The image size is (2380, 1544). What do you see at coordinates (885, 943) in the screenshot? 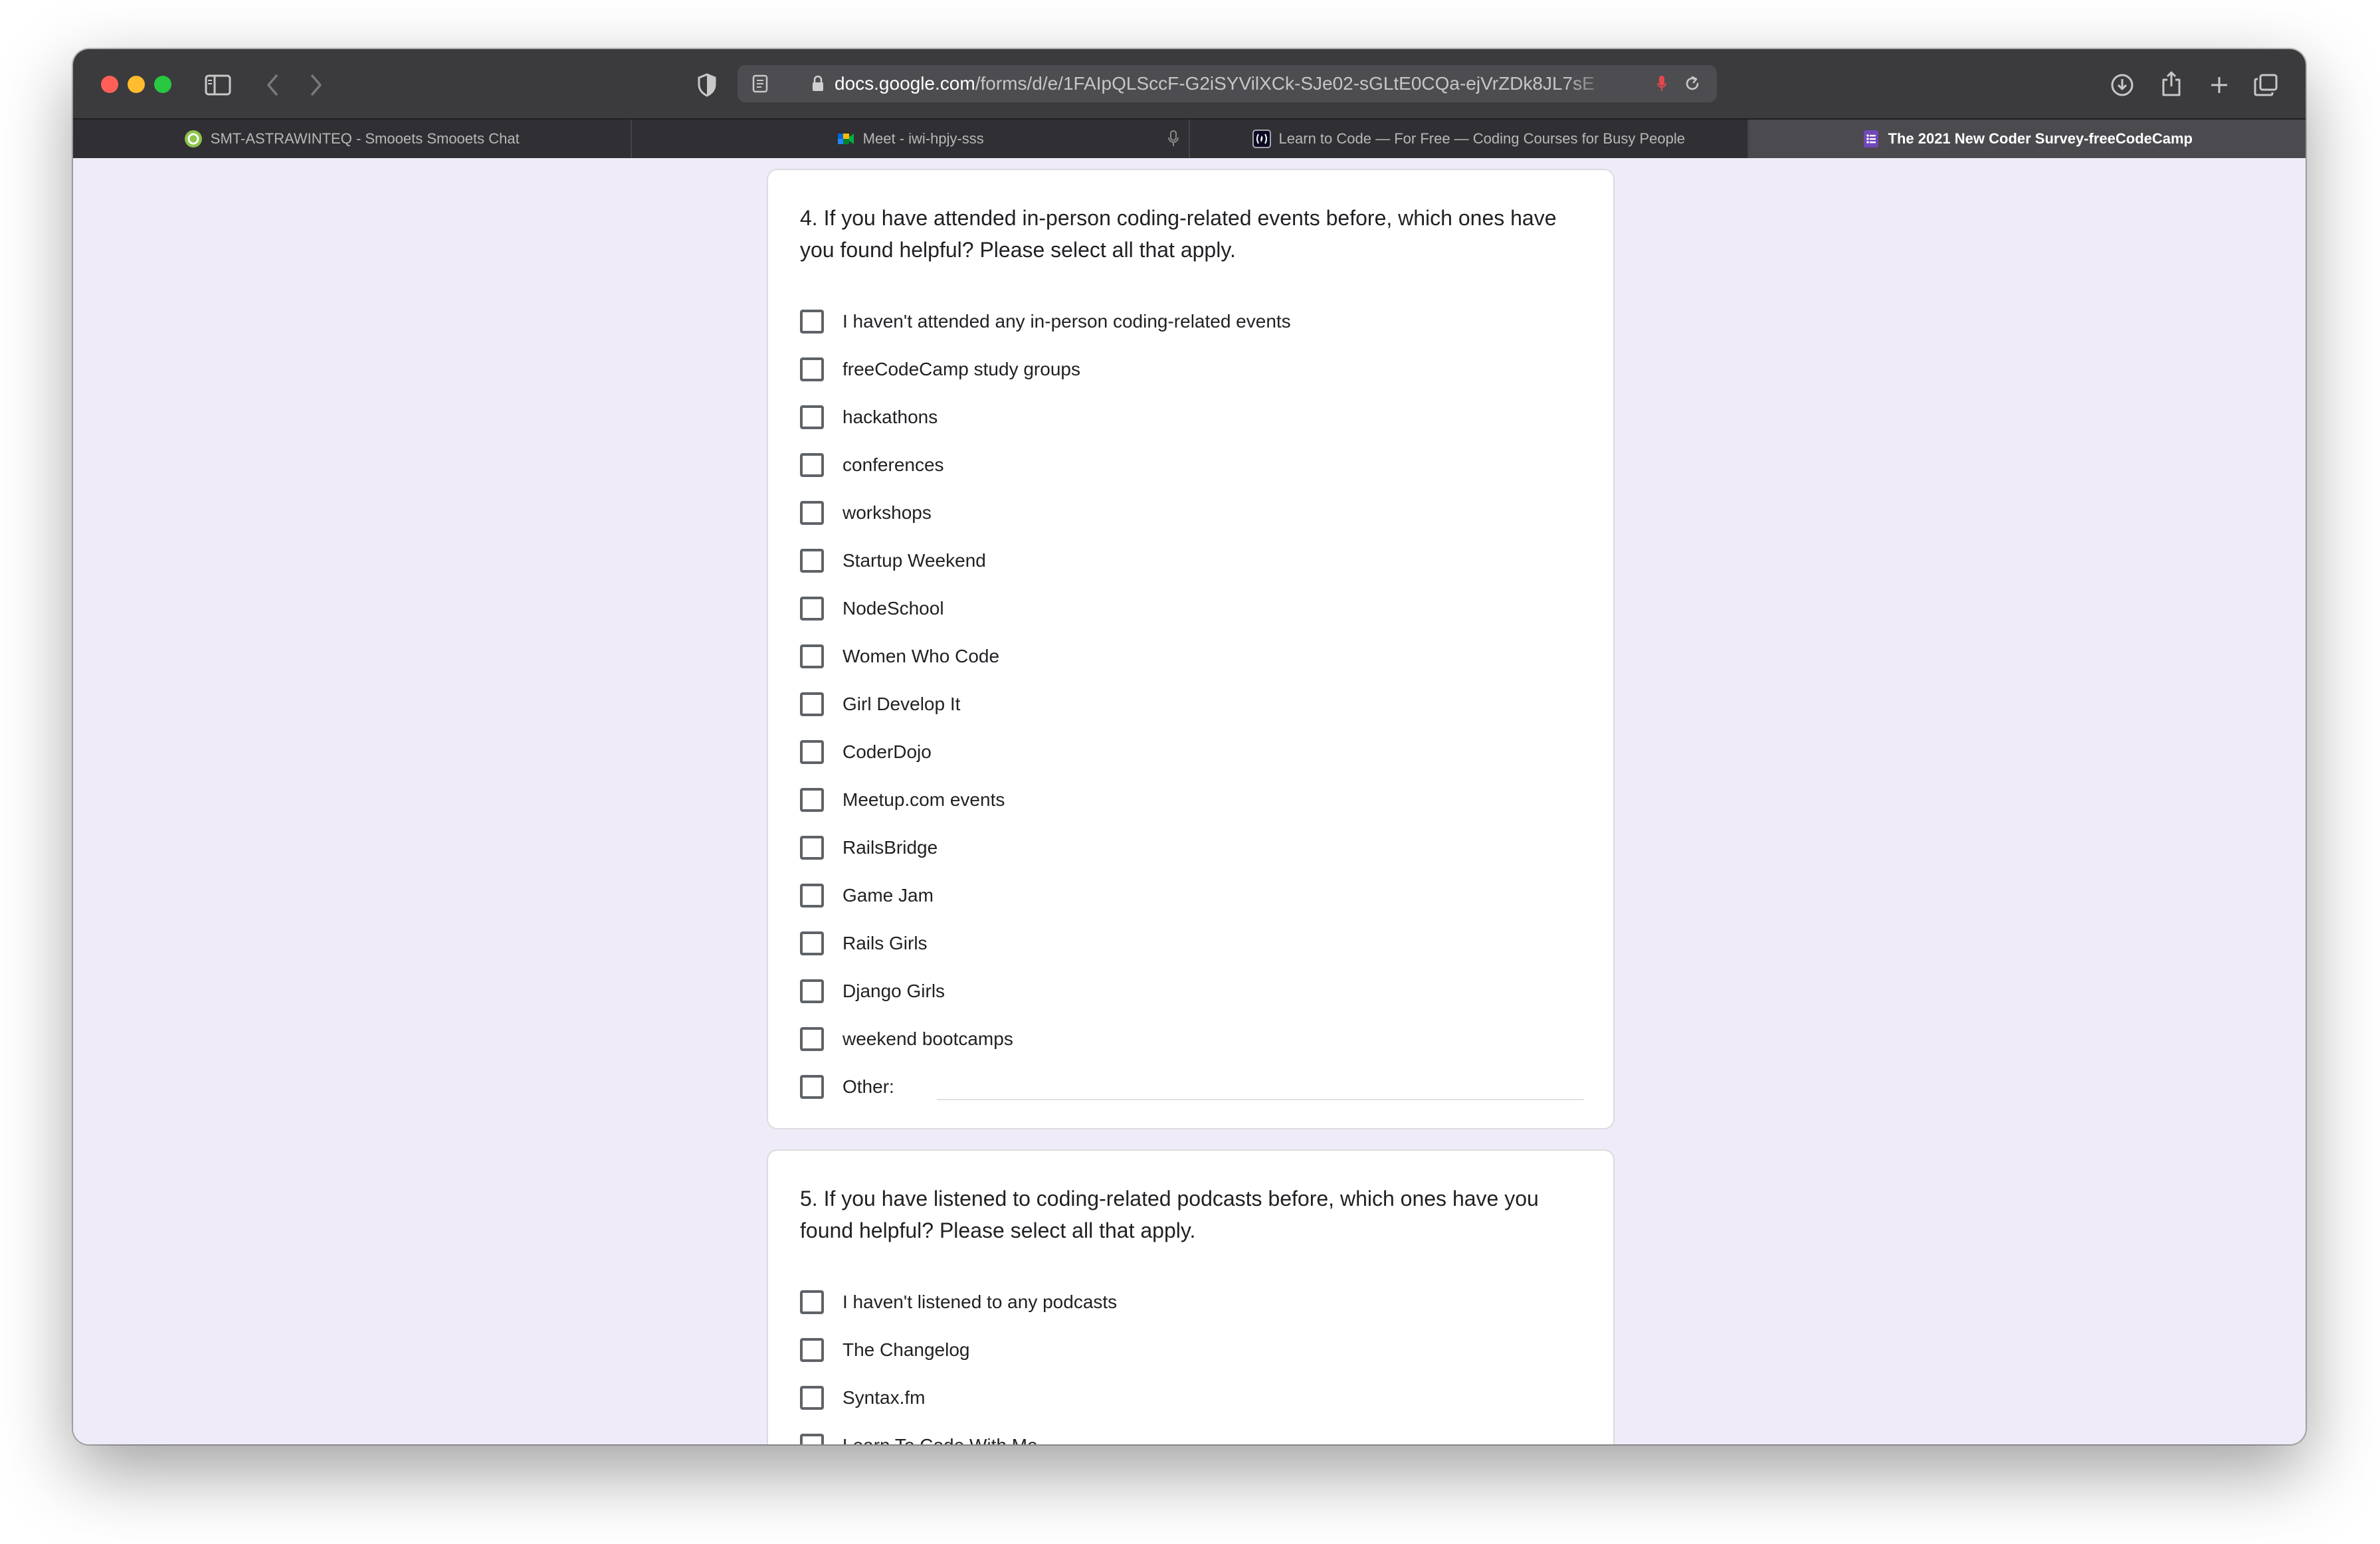
I see `option-label: Rails Girls` at bounding box center [885, 943].